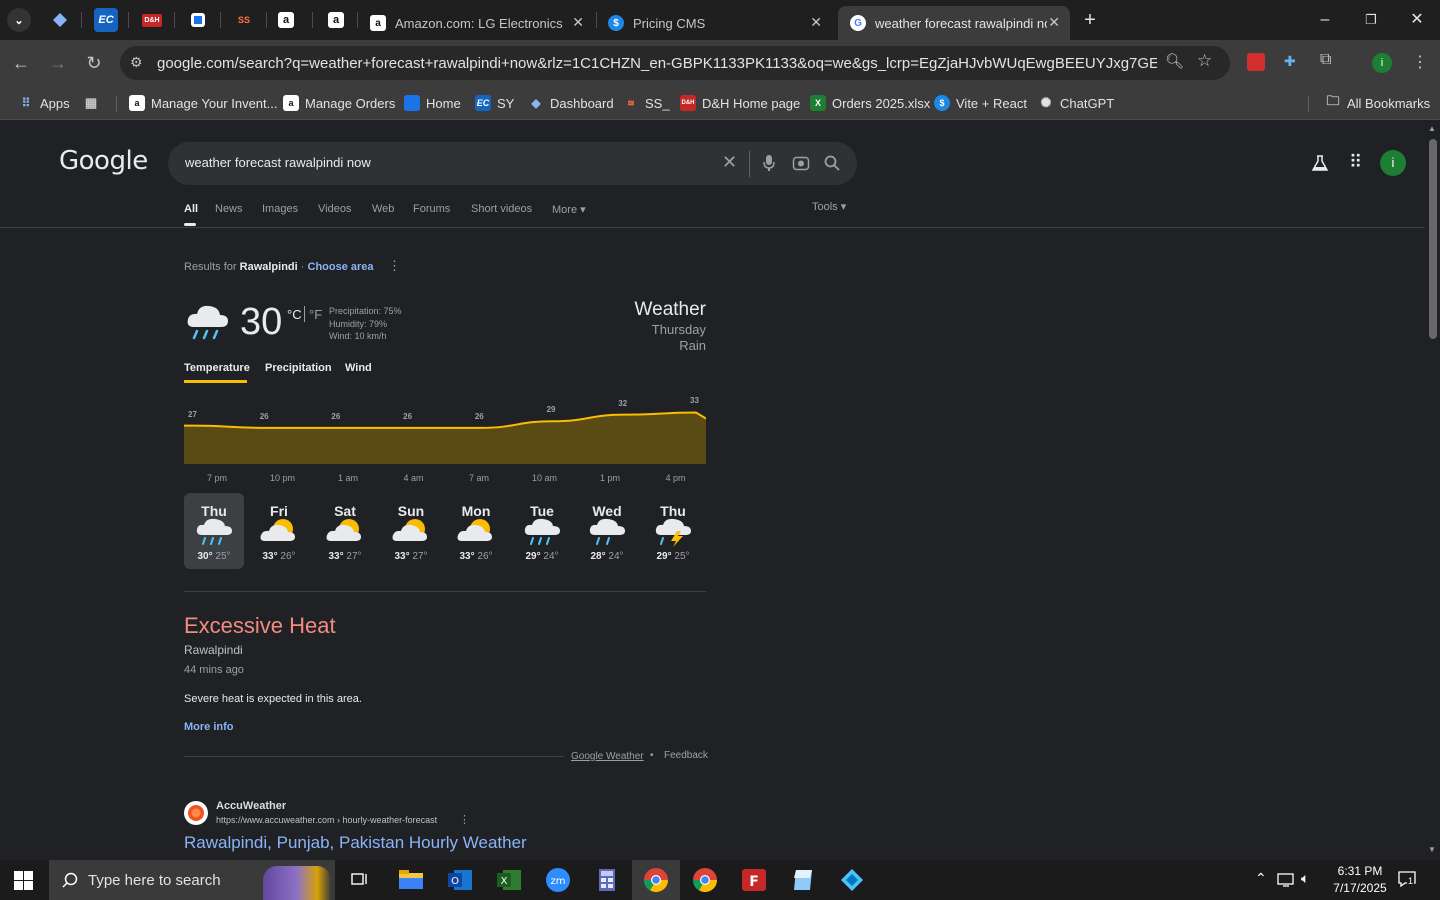  Describe the element at coordinates (714, 23) in the screenshot. I see `tab-pricing-cms: $ Pricing CMS ✕` at that location.